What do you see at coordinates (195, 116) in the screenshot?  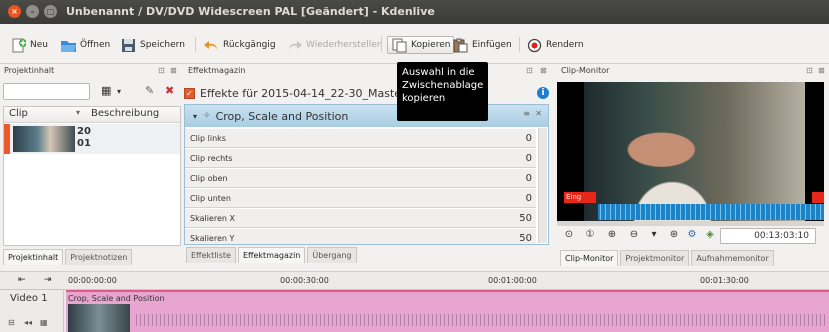 I see `collapse-icon: ▾` at bounding box center [195, 116].